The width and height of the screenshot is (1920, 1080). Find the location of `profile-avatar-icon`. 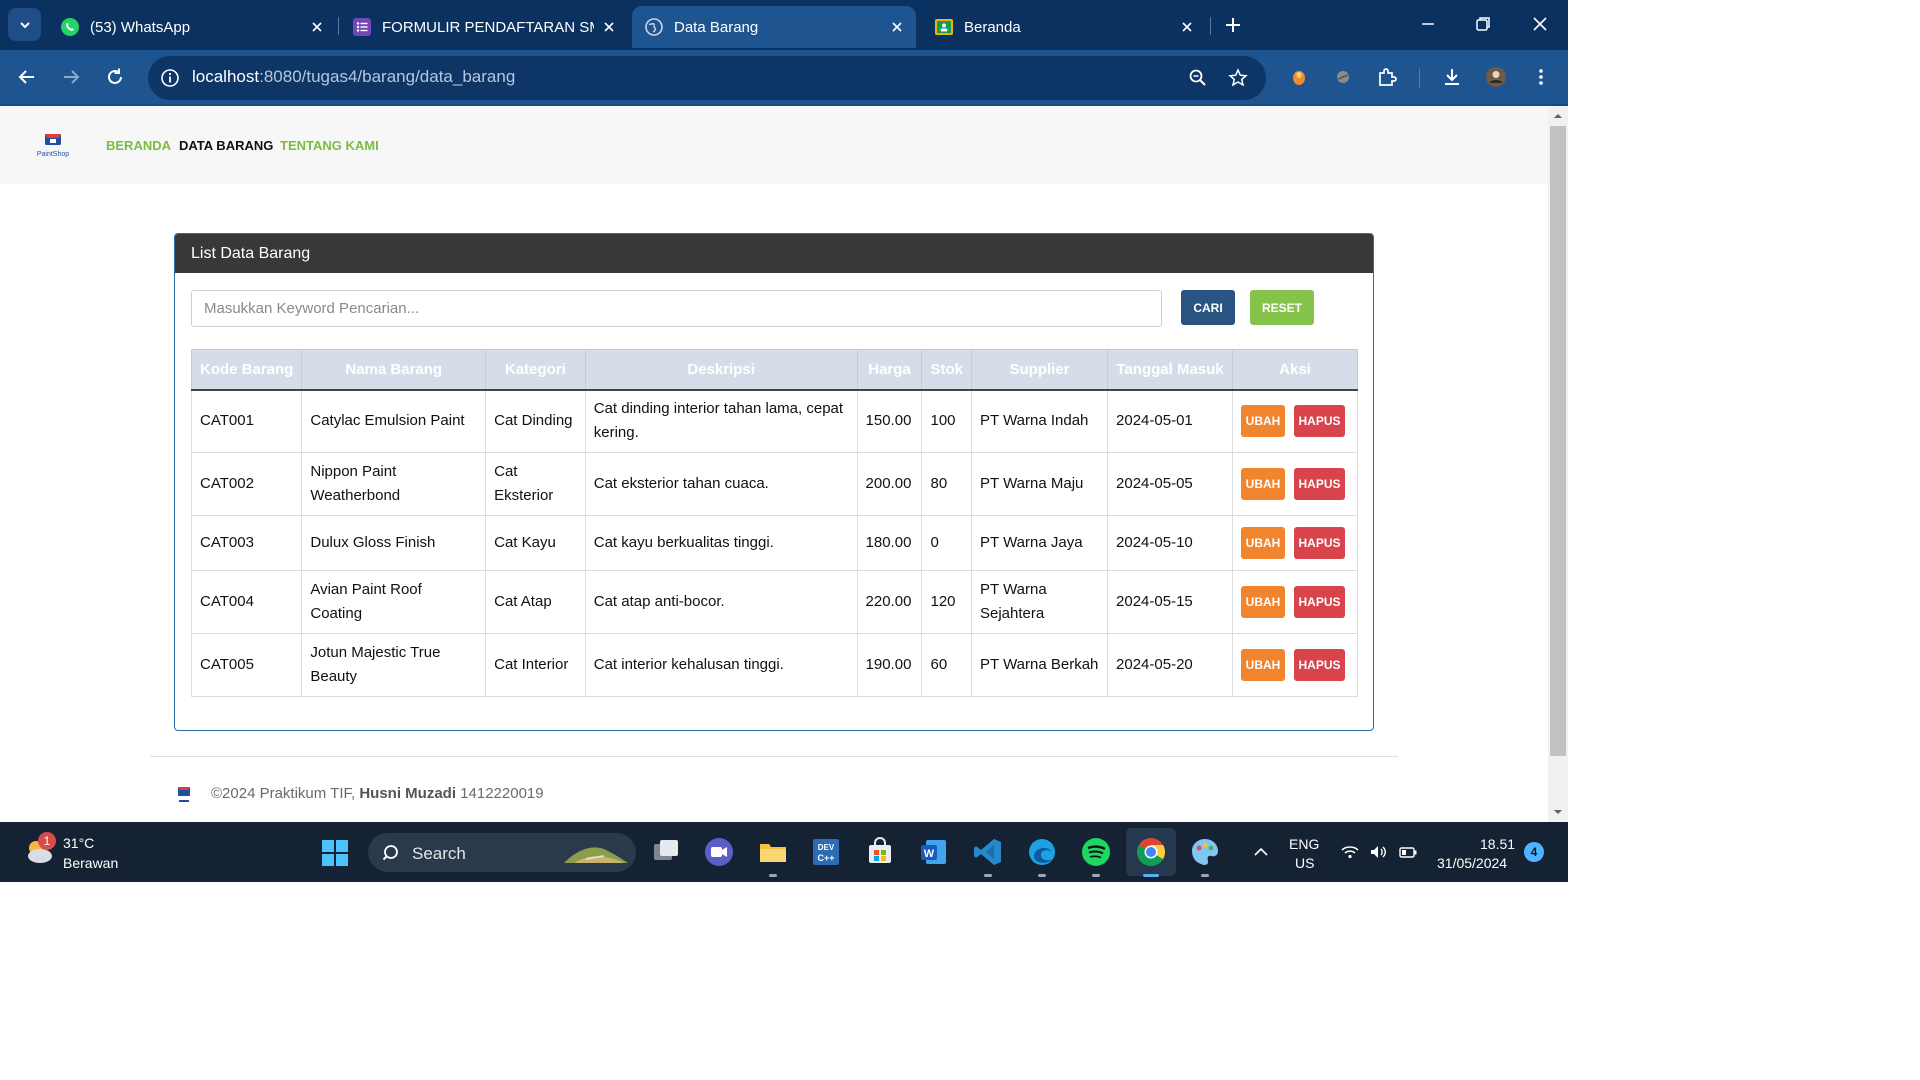

profile-avatar-icon is located at coordinates (1496, 77).